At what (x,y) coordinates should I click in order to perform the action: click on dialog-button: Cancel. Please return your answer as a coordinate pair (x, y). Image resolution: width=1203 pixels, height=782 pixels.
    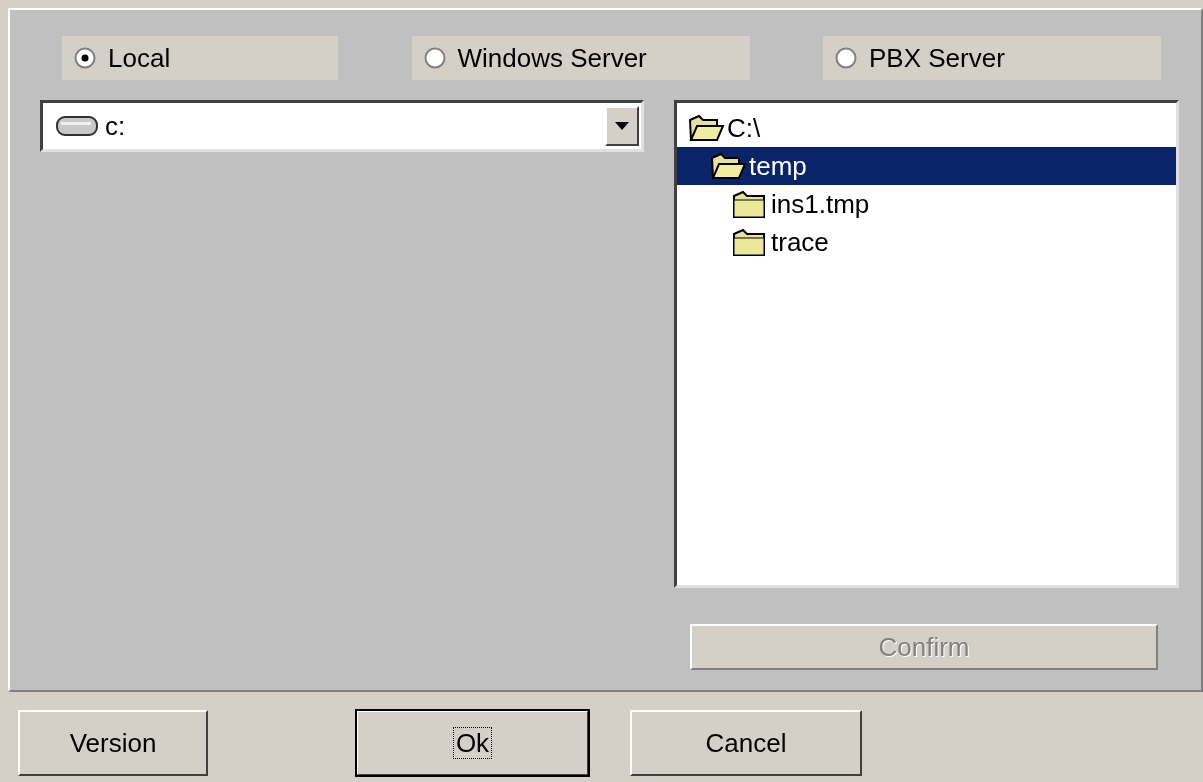
    Looking at the image, I should click on (746, 743).